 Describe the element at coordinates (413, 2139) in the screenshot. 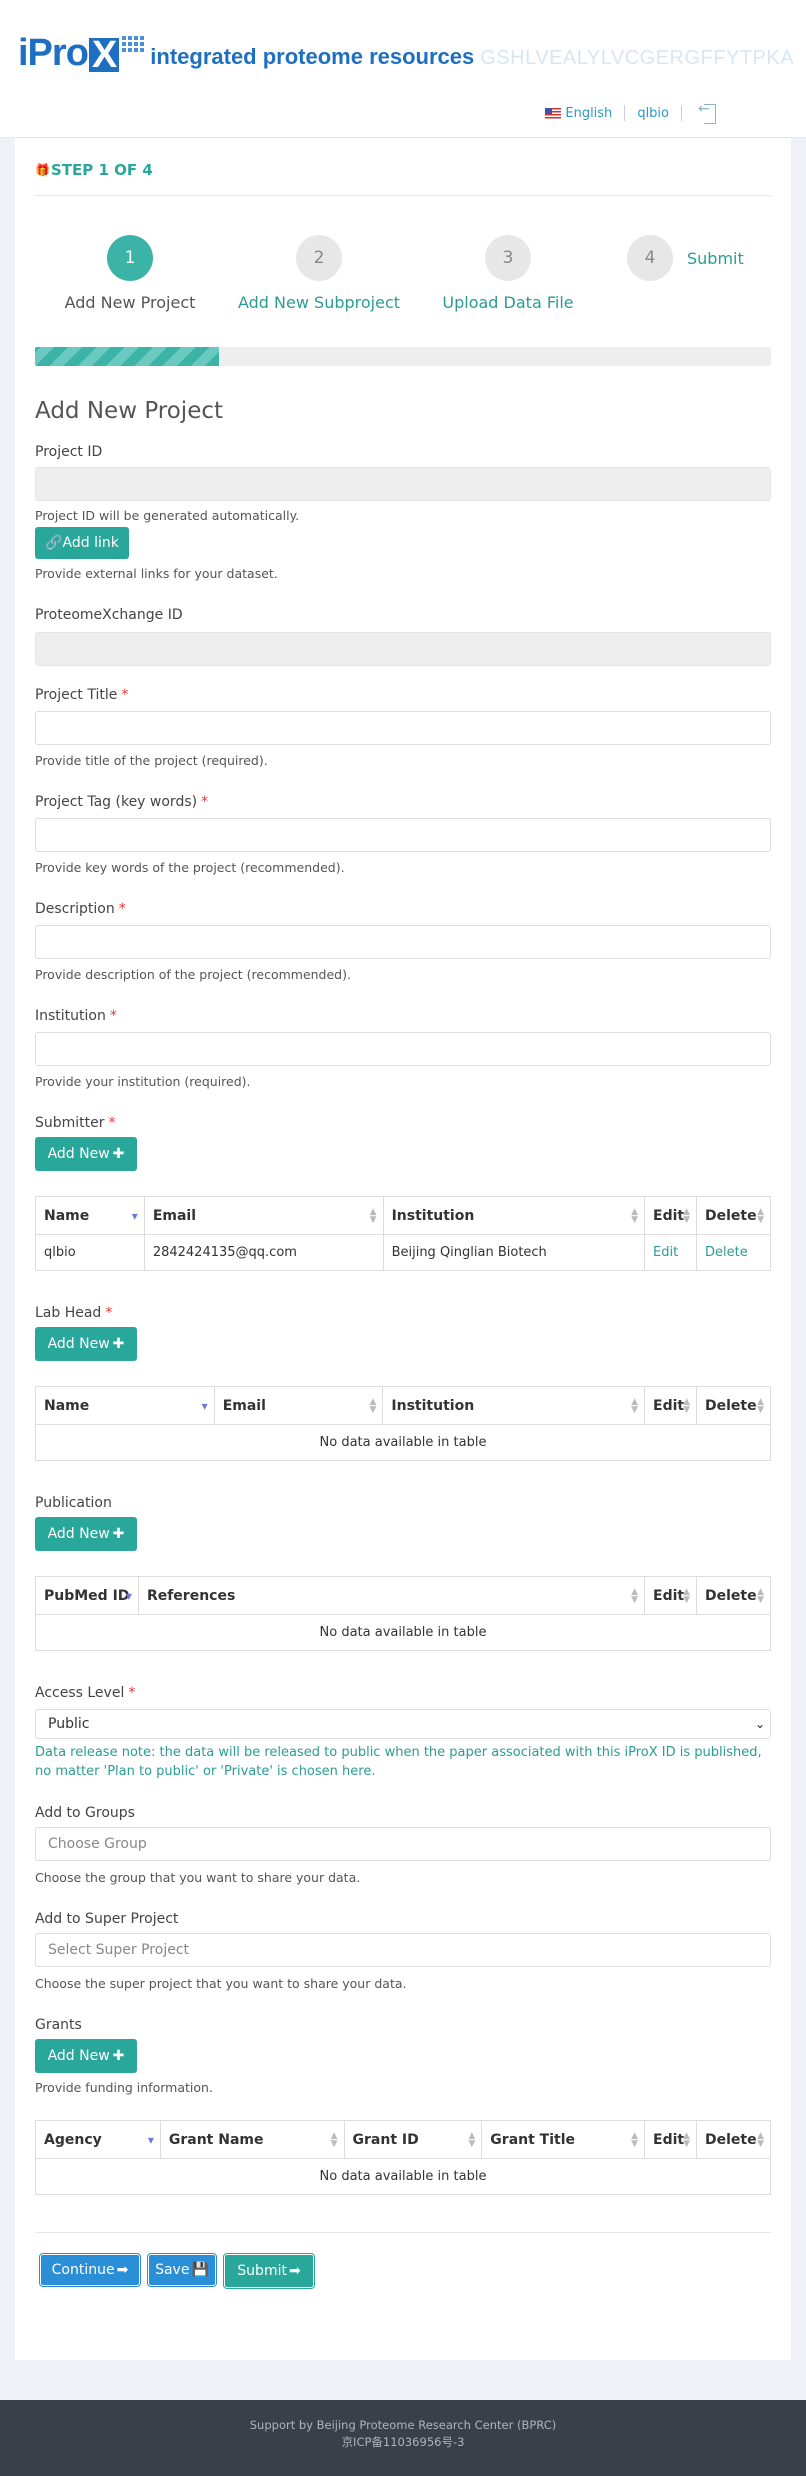

I see `column-header-grant-id: Grant ID ▲ ▼` at that location.